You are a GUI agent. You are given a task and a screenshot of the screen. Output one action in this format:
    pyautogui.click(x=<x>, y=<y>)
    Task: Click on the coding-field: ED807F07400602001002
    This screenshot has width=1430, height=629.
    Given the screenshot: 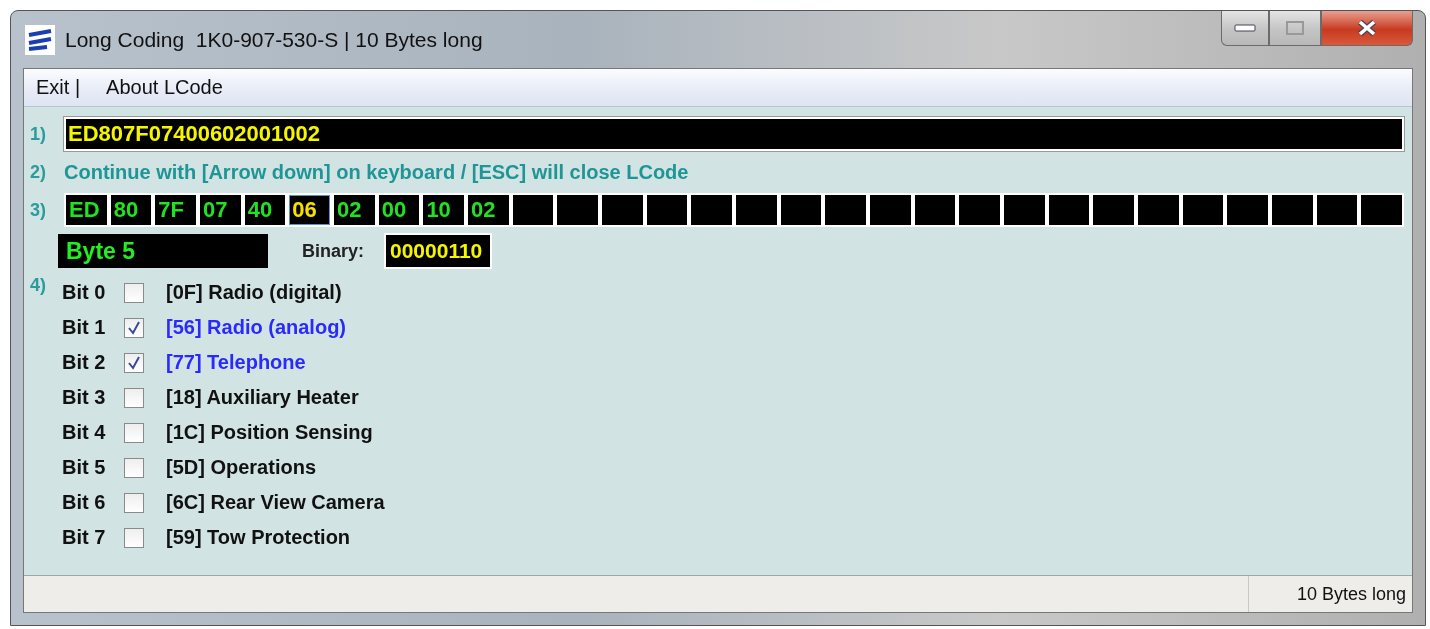 What is the action you would take?
    pyautogui.click(x=734, y=134)
    